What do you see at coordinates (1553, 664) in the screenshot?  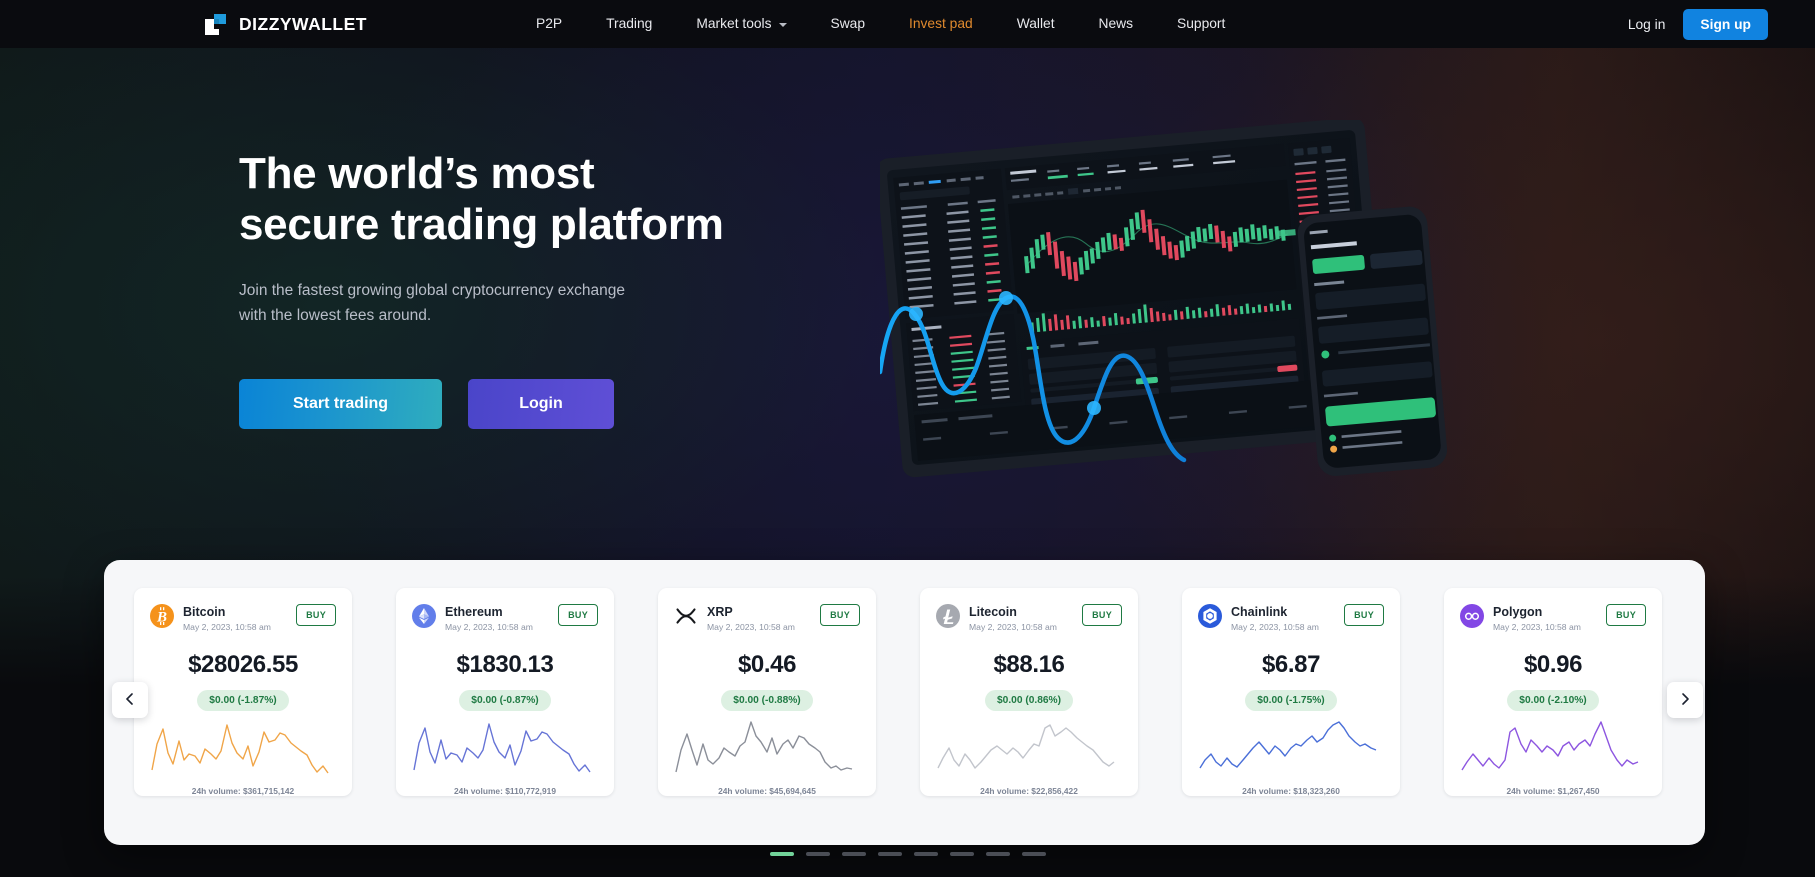 I see `coin-price: $0.96` at bounding box center [1553, 664].